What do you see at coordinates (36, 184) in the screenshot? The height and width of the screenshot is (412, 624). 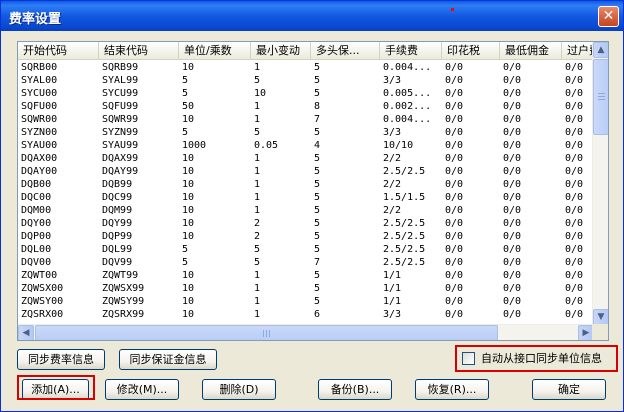 I see `table-cell: DQB00` at bounding box center [36, 184].